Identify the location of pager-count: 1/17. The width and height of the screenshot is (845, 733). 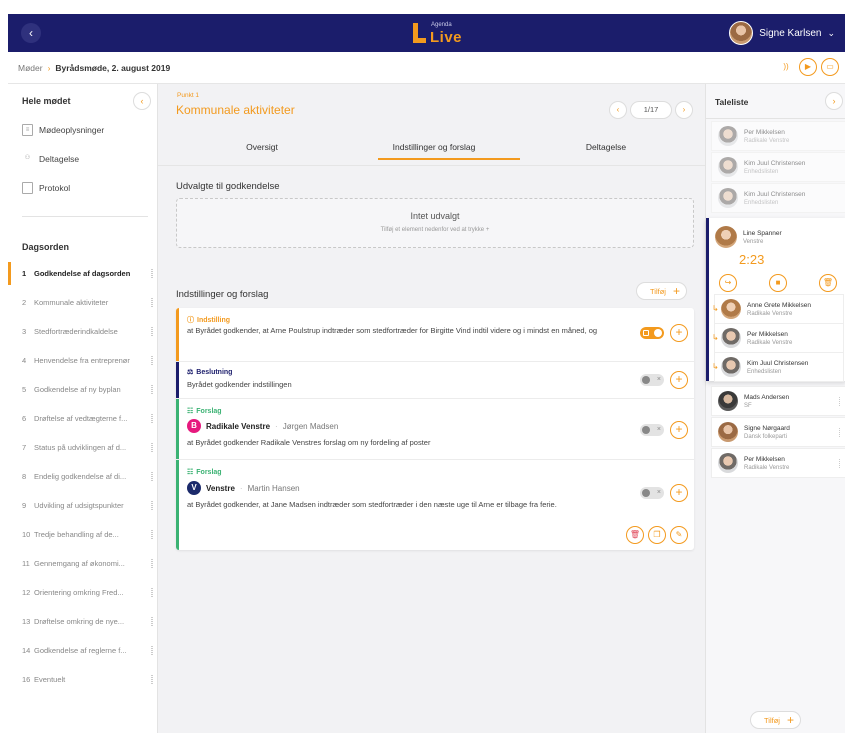
(651, 110).